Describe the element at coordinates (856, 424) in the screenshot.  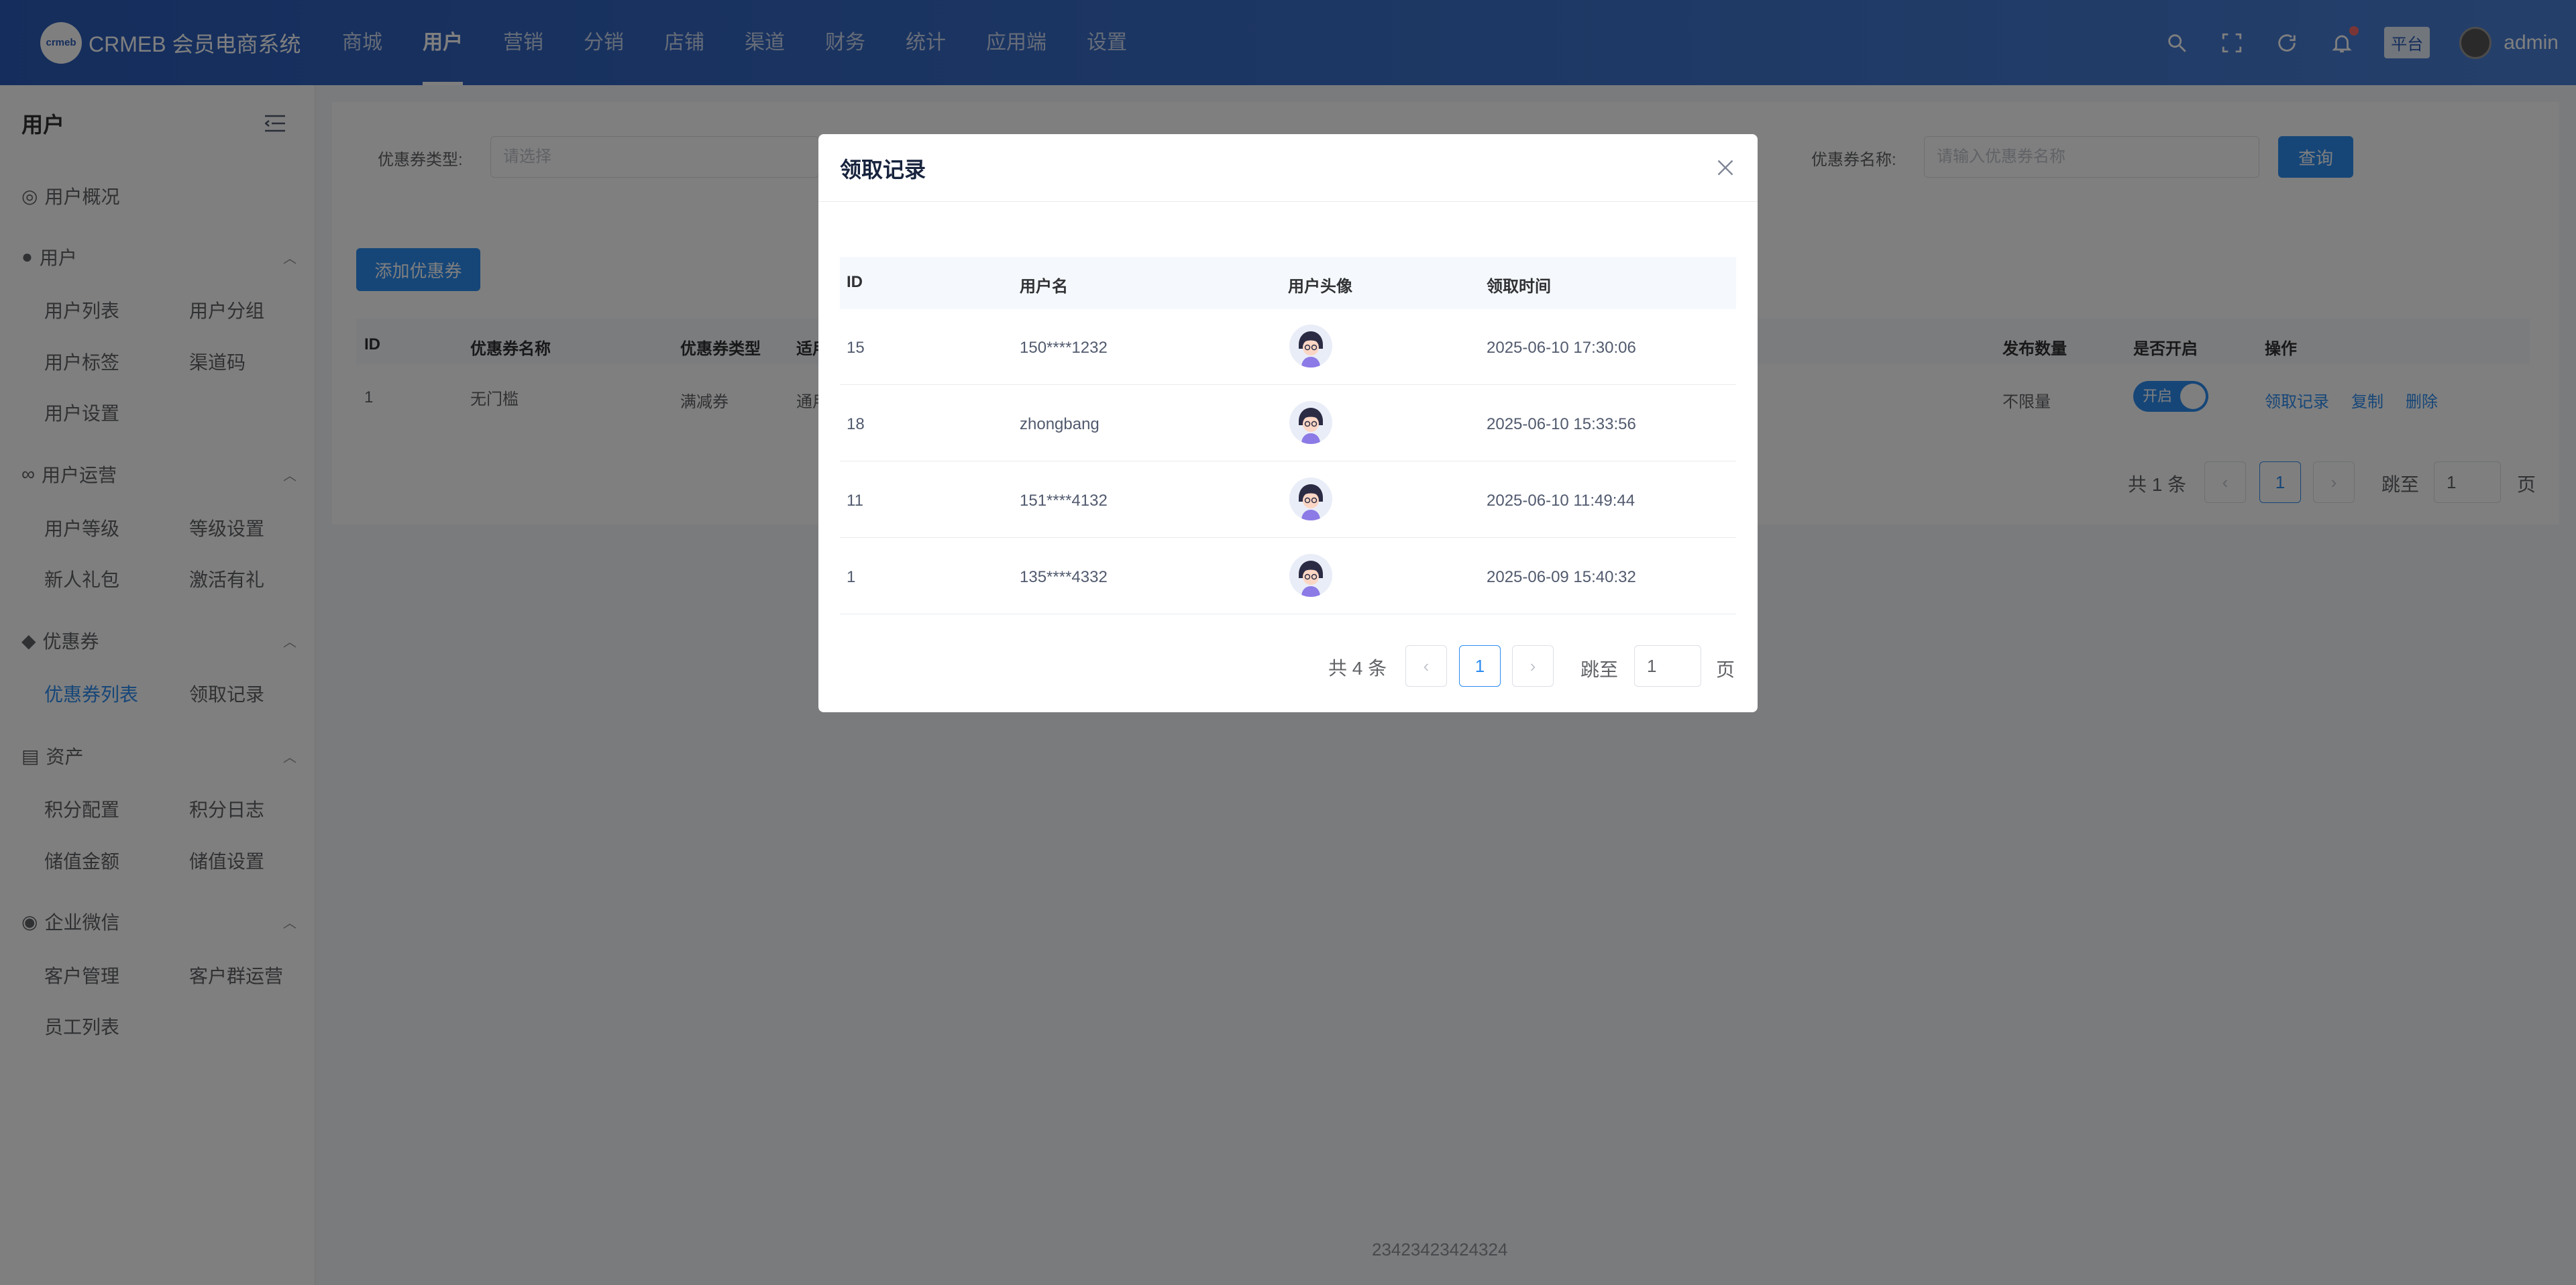
I see `record-id: 18` at that location.